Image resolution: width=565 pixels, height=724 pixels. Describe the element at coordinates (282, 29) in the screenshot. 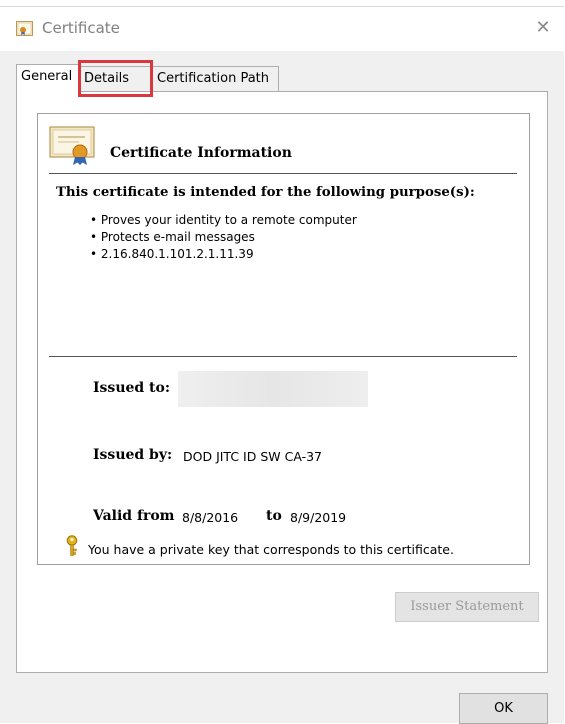

I see `title-bar: Certificate ✕` at that location.